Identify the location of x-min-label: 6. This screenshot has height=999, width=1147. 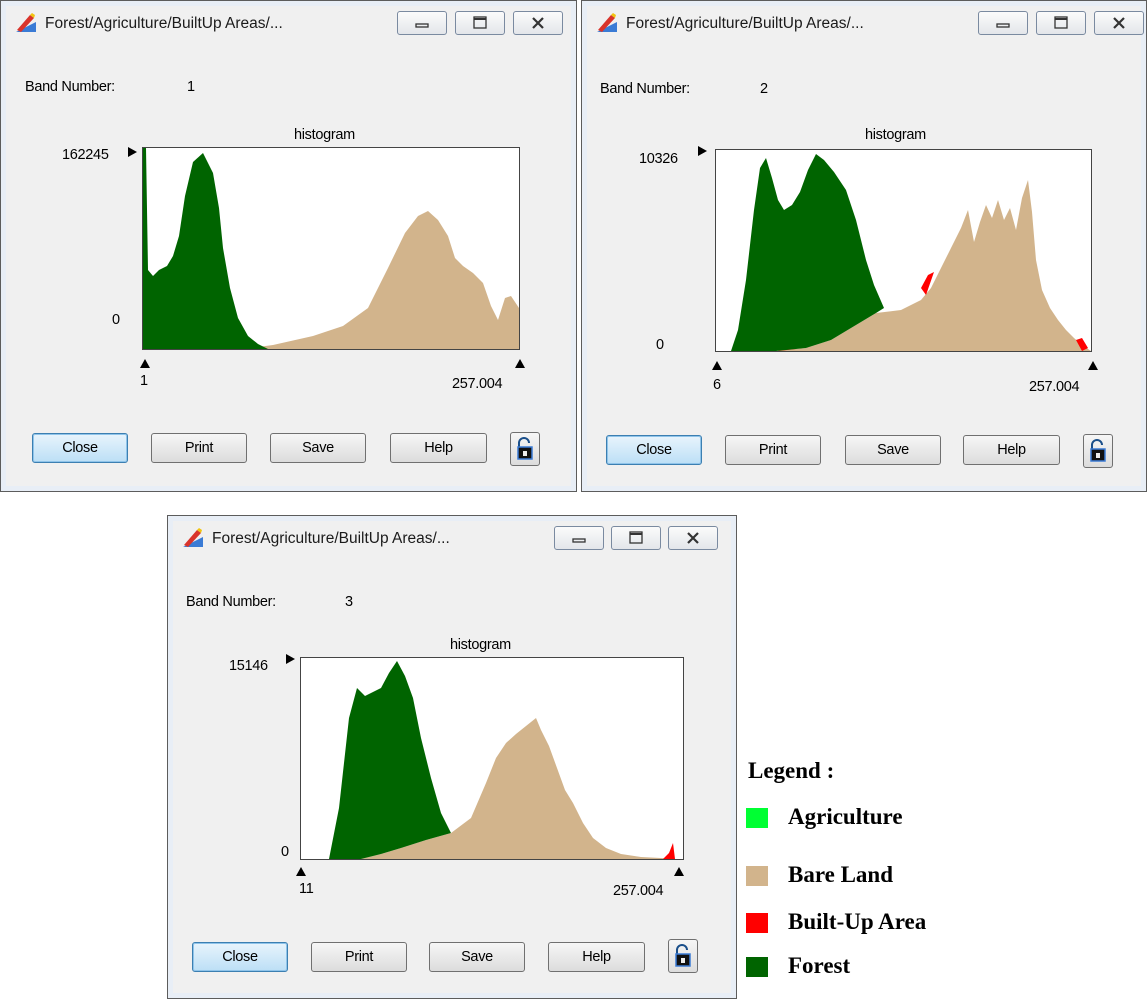
(717, 385).